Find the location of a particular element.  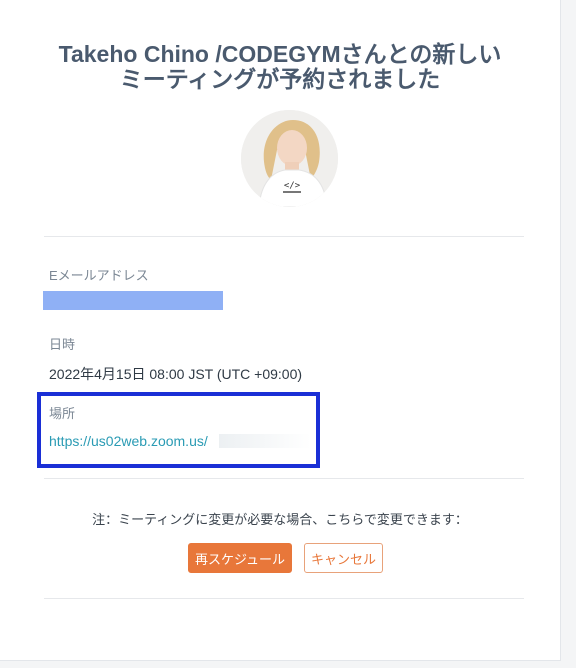

email-label: Eメールアドレス is located at coordinates (99, 275).